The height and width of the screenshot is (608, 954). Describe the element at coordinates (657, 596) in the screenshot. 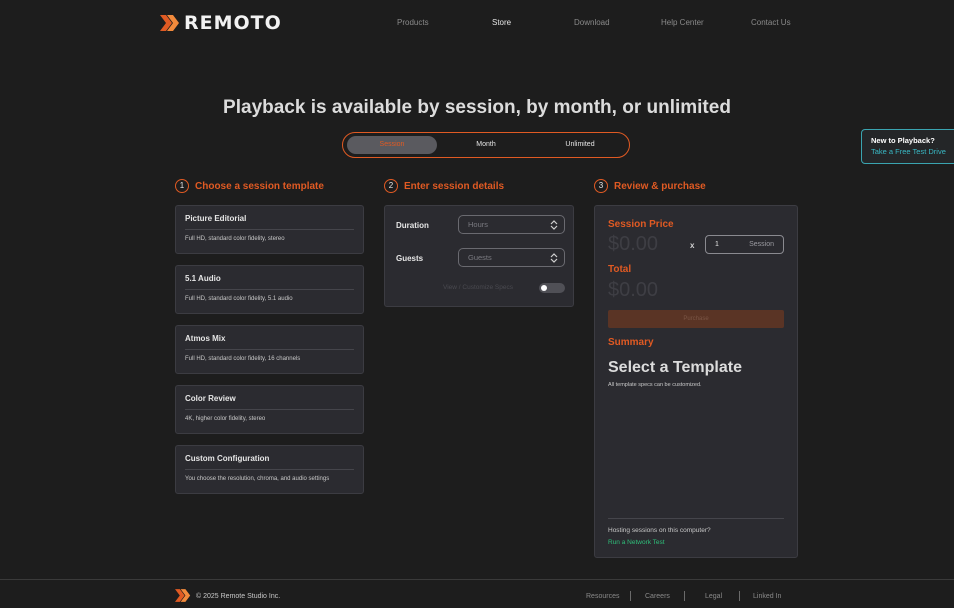

I see `footer-link-careers: Careers` at that location.